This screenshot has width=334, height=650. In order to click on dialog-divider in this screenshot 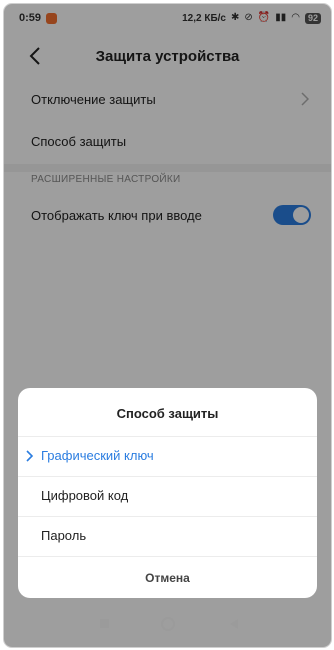, I will do `click(167, 556)`.